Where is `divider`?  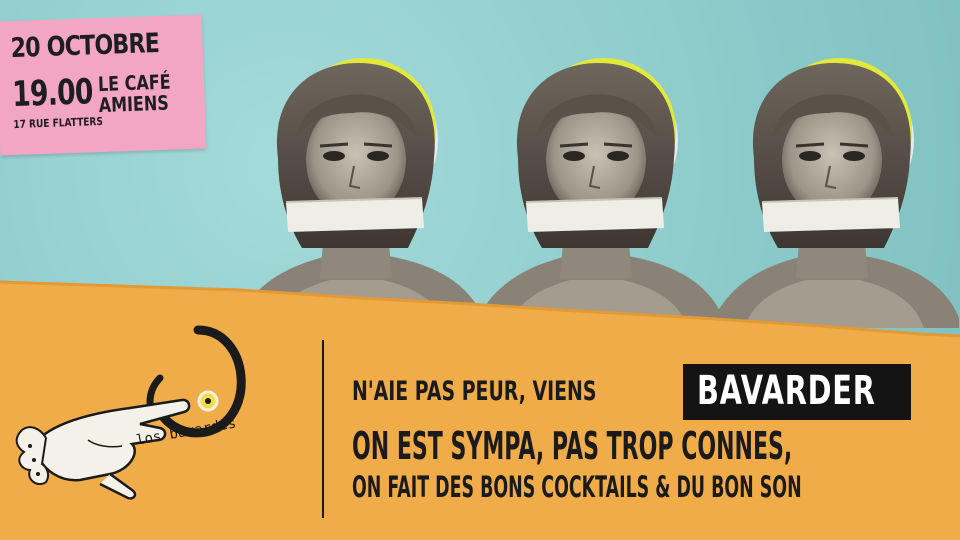
divider is located at coordinates (323, 429).